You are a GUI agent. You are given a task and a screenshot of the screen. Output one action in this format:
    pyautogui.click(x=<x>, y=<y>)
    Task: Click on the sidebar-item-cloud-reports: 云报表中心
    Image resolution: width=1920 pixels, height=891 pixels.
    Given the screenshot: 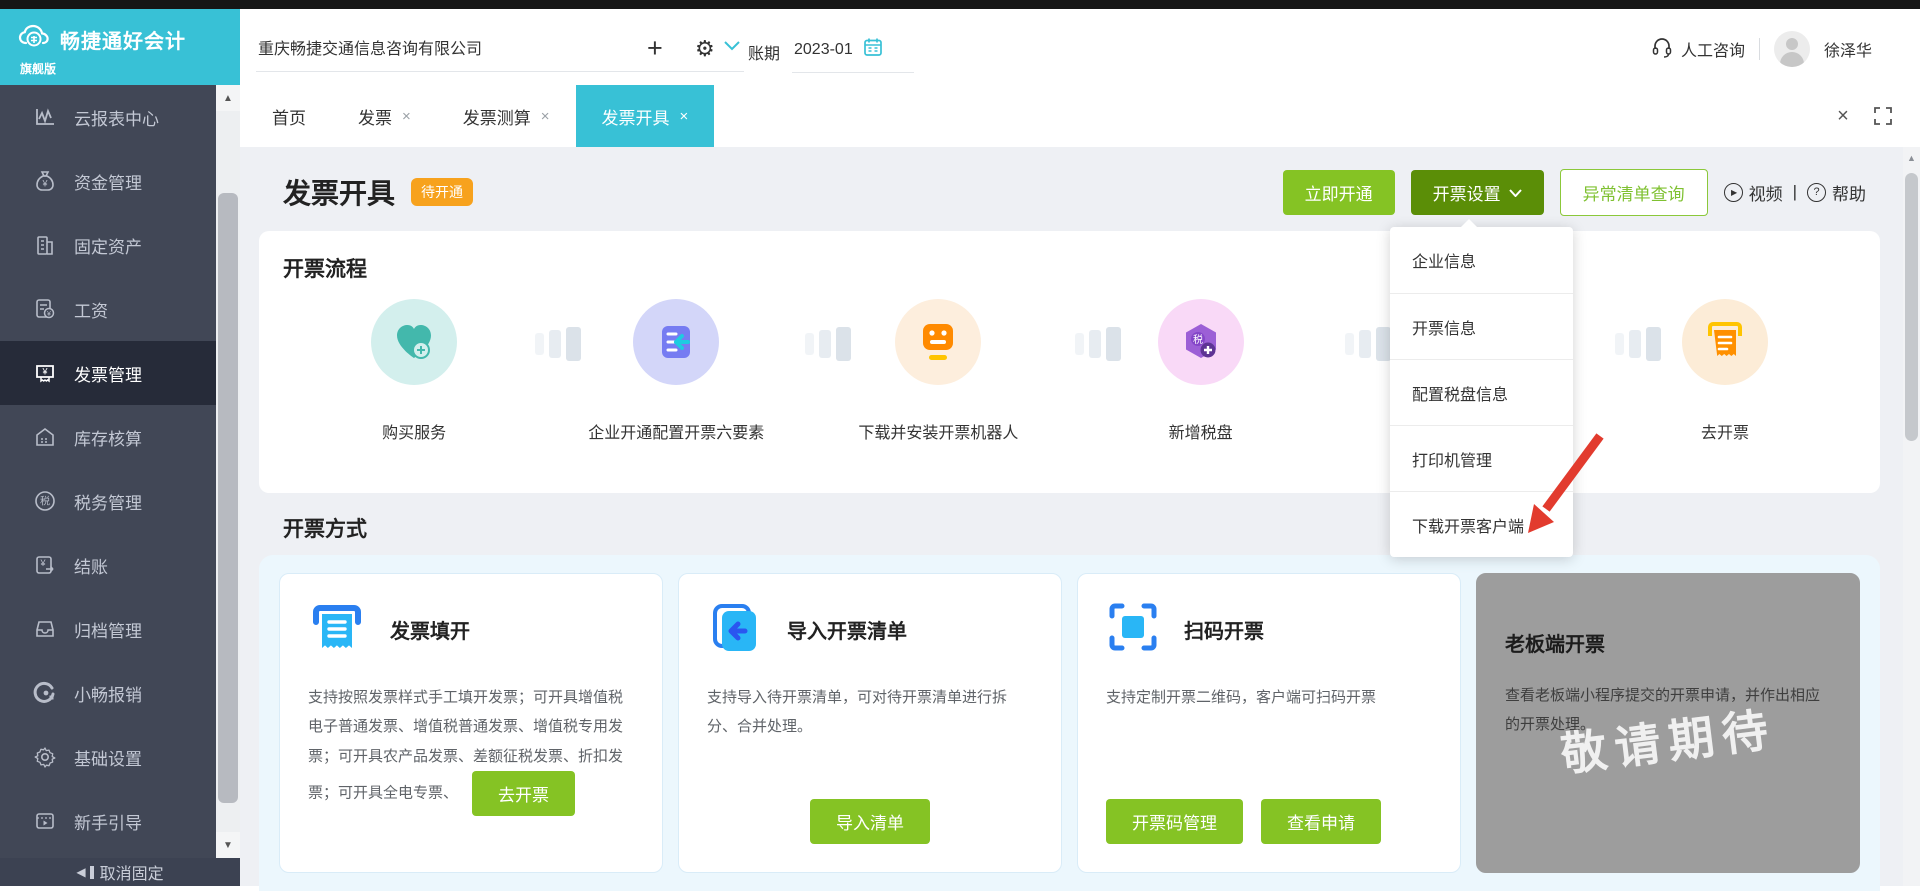 What is the action you would take?
    pyautogui.click(x=108, y=117)
    